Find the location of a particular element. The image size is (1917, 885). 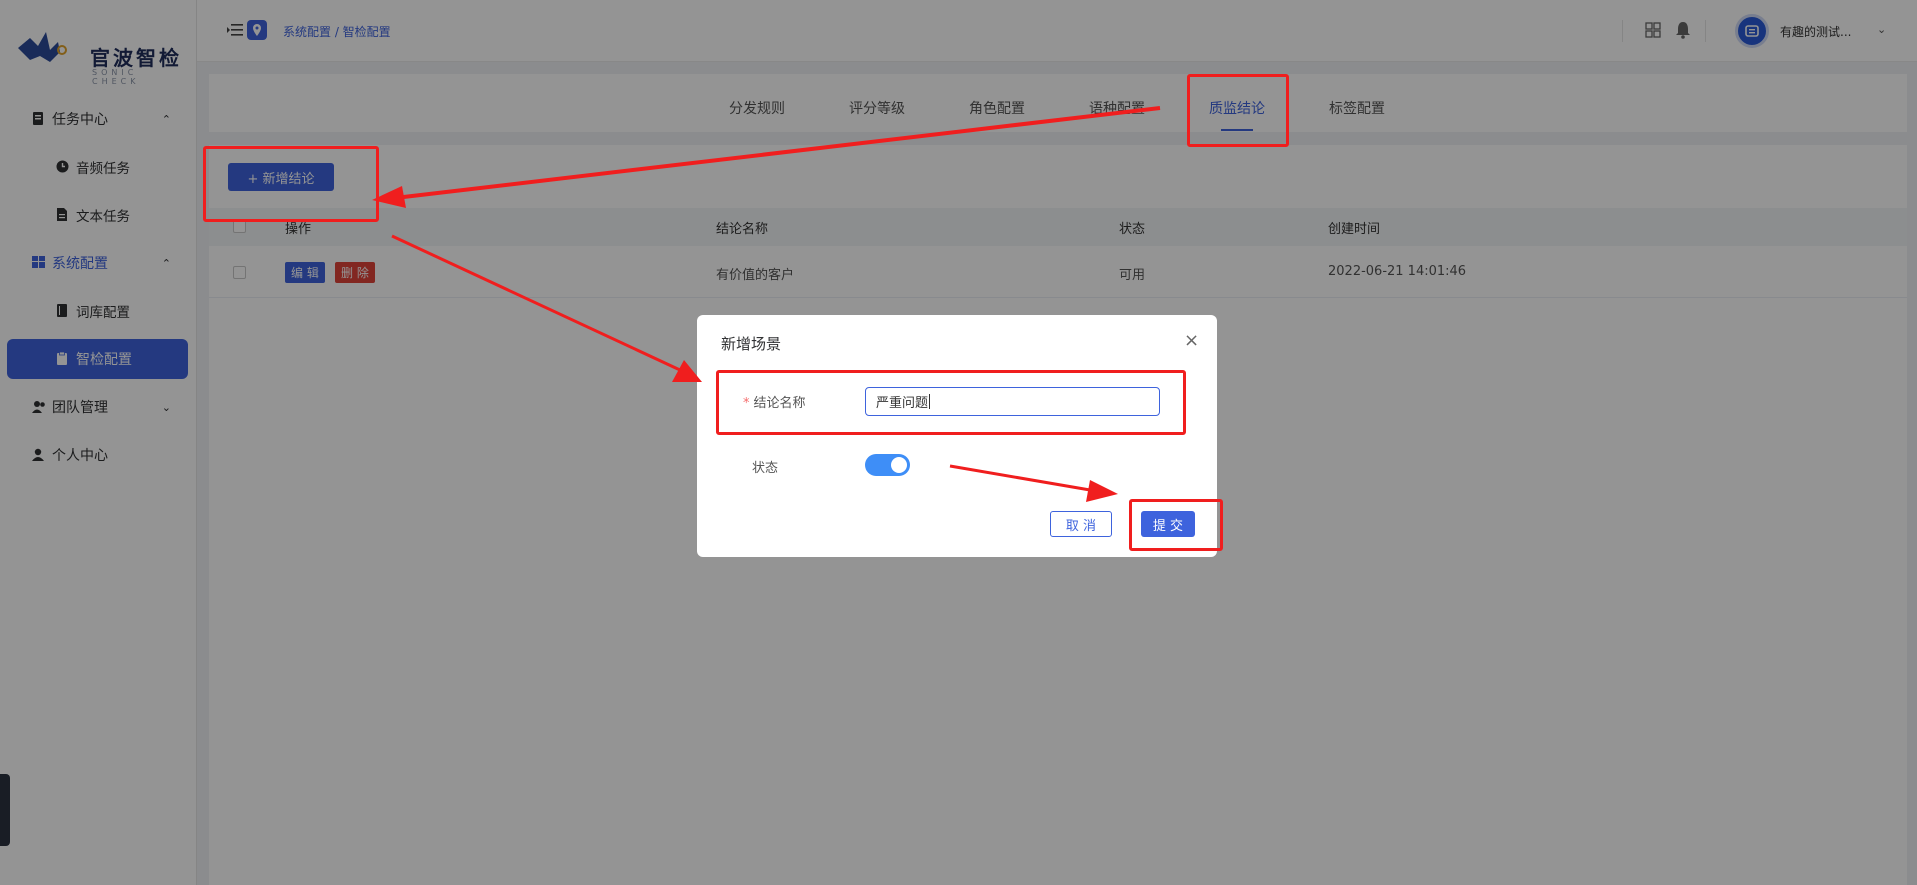

arrow-toggle-to-submit is located at coordinates (1020, 478).